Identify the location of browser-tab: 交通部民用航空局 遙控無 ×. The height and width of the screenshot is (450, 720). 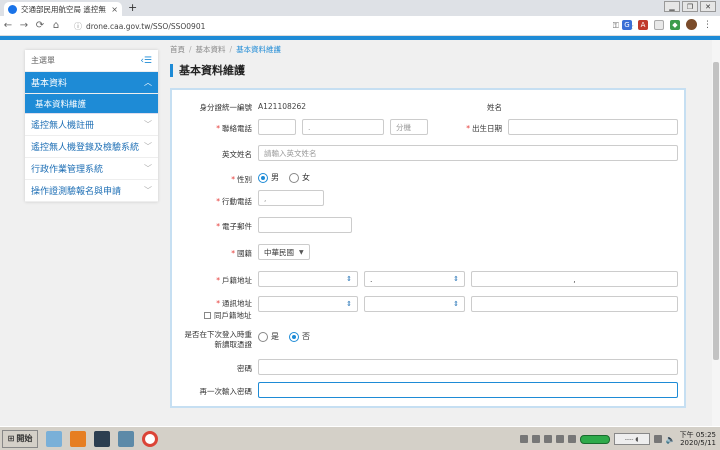
(63, 9).